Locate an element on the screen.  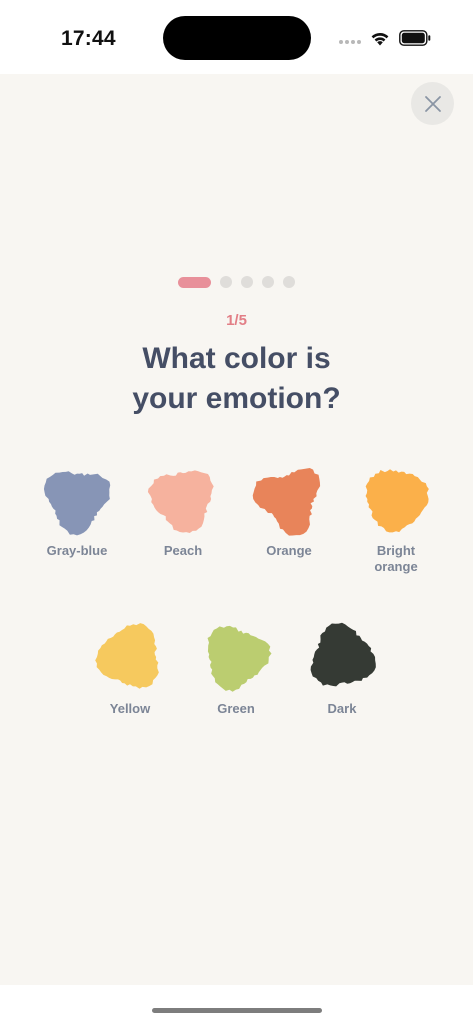
color-option-bright-orange: Bright orange is located at coordinates (396, 517).